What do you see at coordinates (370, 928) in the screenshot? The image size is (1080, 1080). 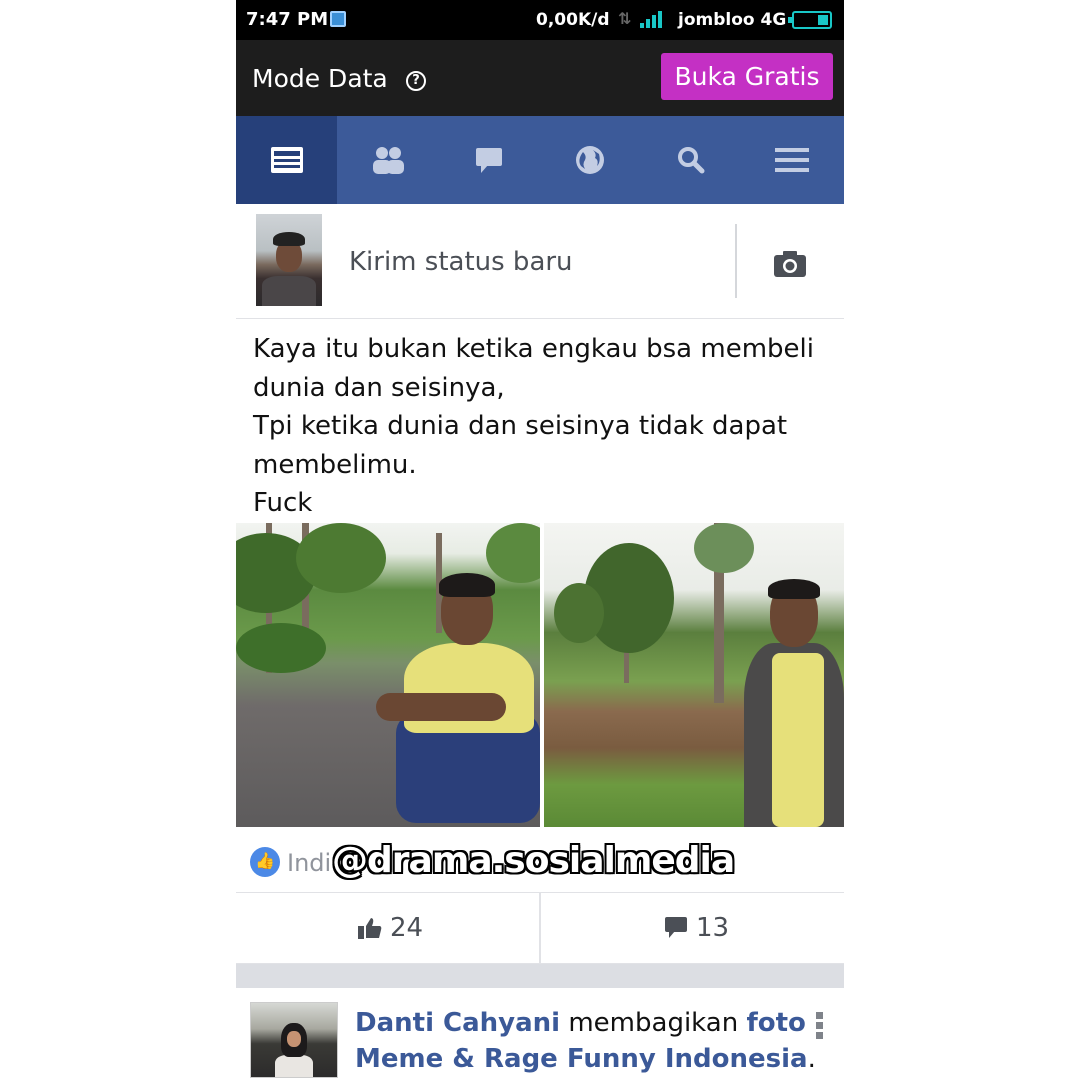 I see `thumbs-up-icon` at bounding box center [370, 928].